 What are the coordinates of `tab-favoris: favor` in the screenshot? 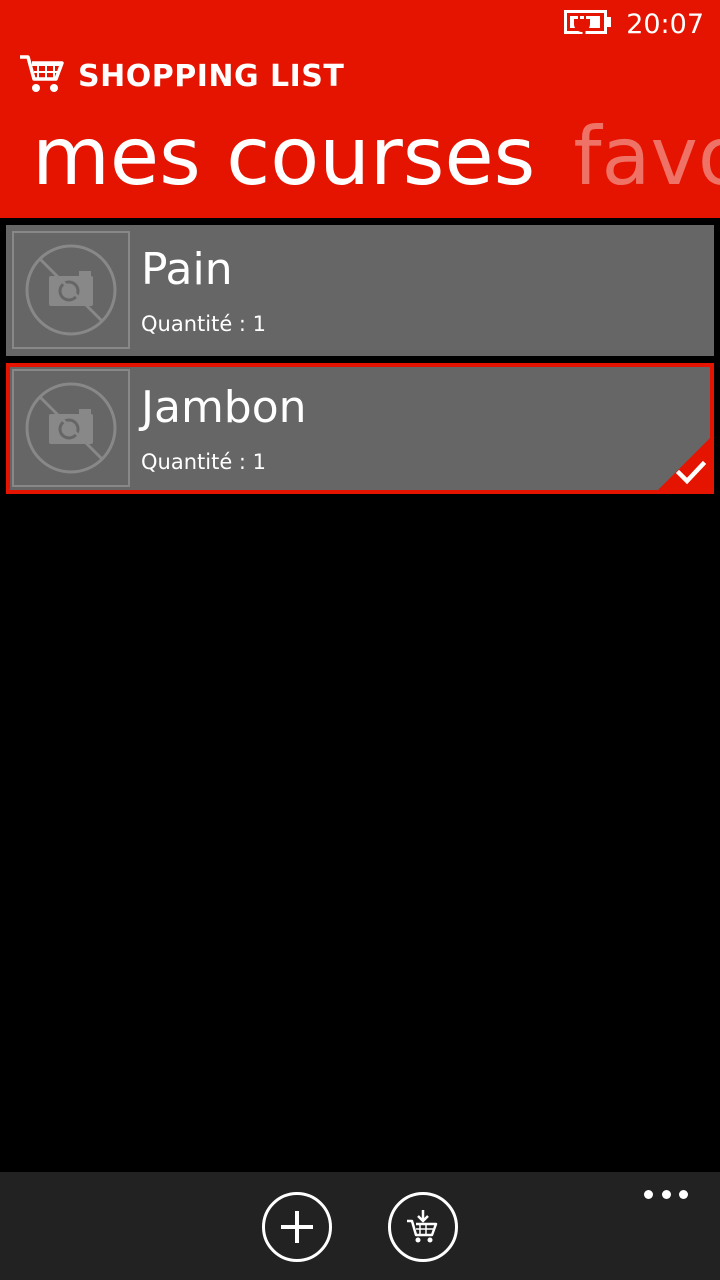 It's located at (646, 157).